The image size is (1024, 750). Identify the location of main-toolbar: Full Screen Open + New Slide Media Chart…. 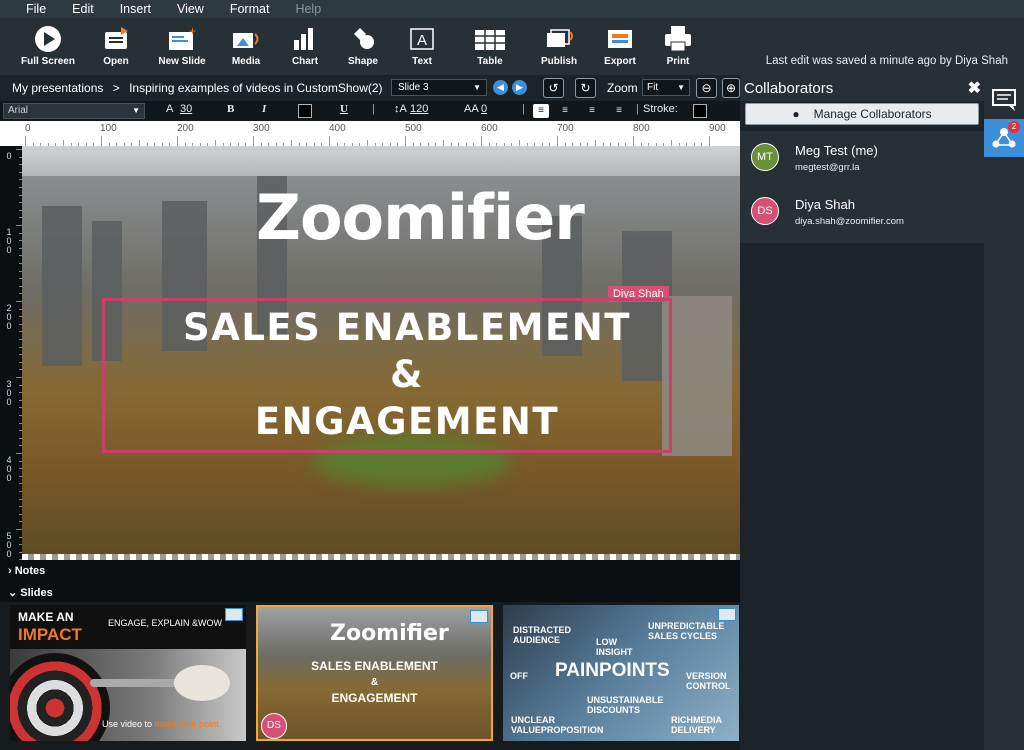
(512, 46).